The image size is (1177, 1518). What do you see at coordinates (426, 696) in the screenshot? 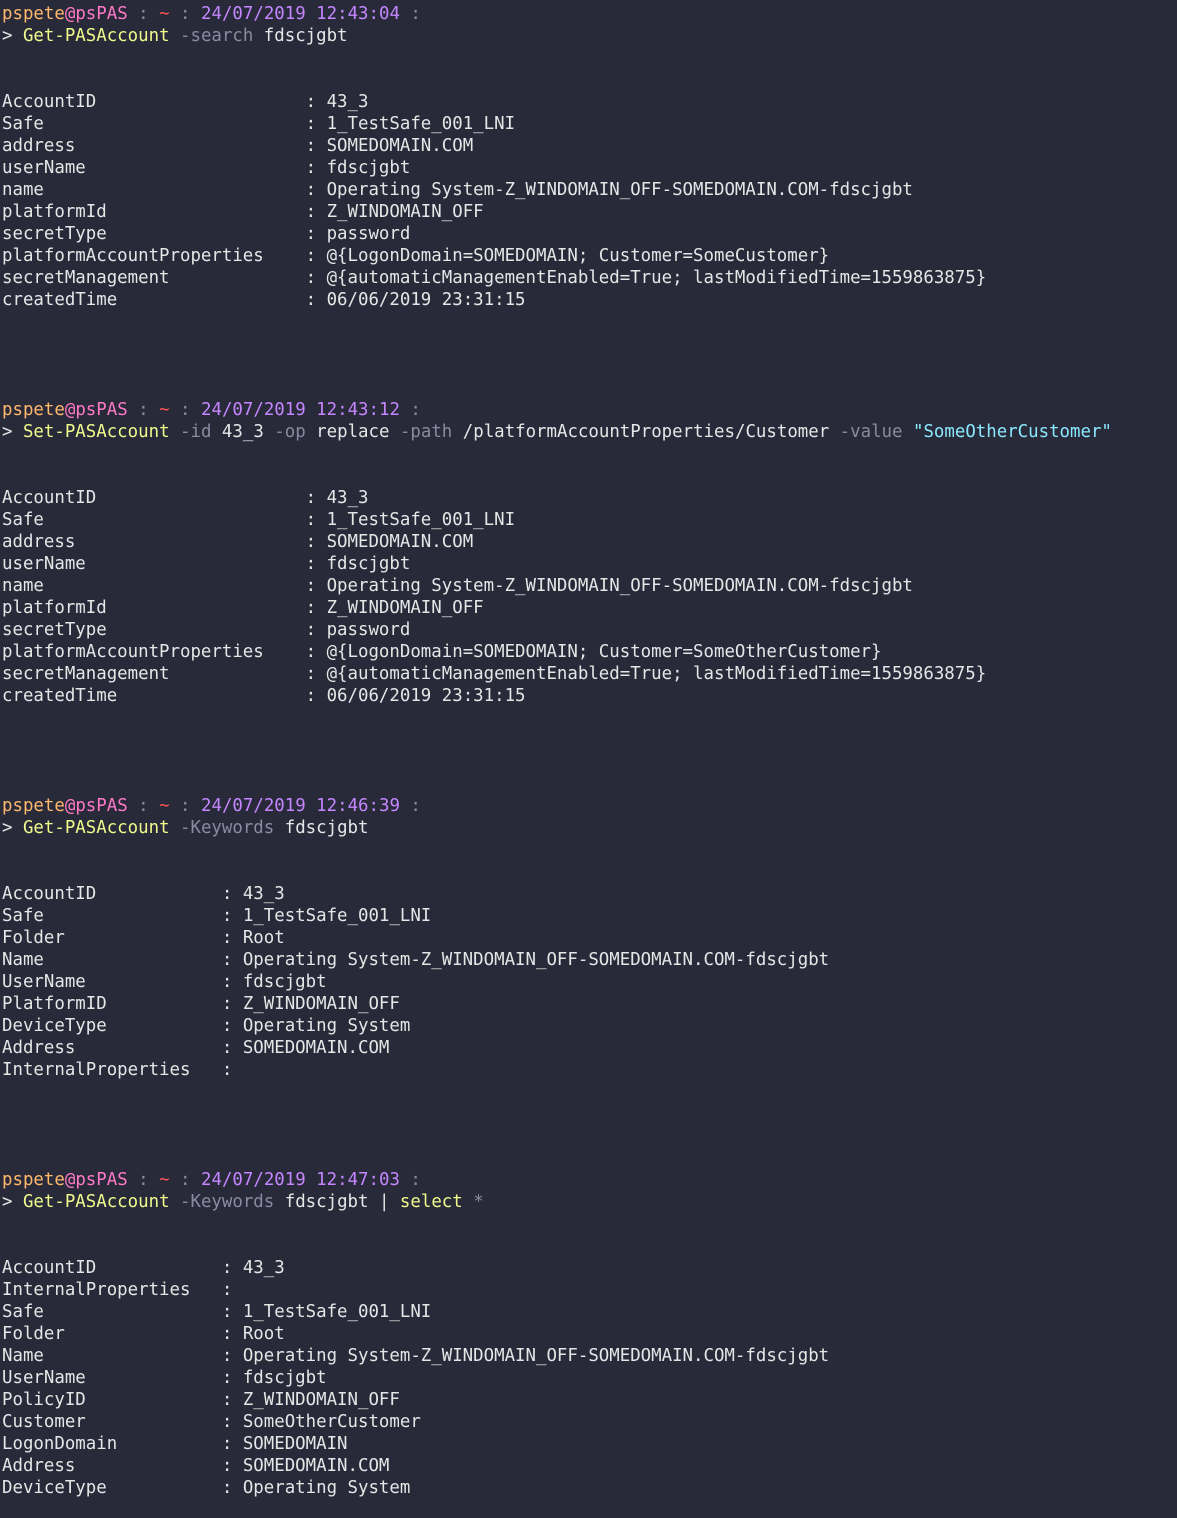
I see `output-value: 06/06/2019 23:31:15` at bounding box center [426, 696].